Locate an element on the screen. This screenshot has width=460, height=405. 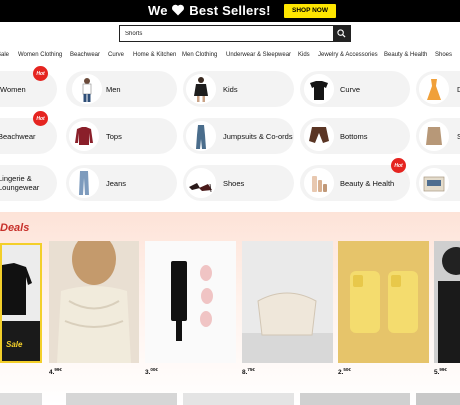
category-women: Women is located at coordinates (28, 89).